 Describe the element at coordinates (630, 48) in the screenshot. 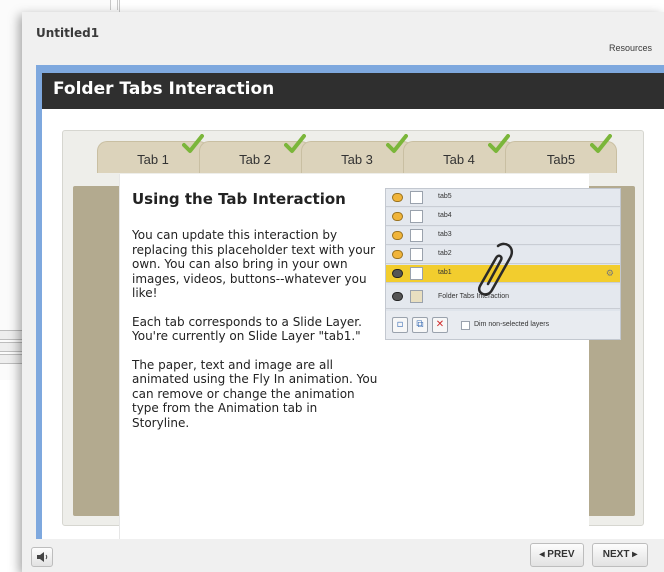

I see `resources-link: Resources` at that location.